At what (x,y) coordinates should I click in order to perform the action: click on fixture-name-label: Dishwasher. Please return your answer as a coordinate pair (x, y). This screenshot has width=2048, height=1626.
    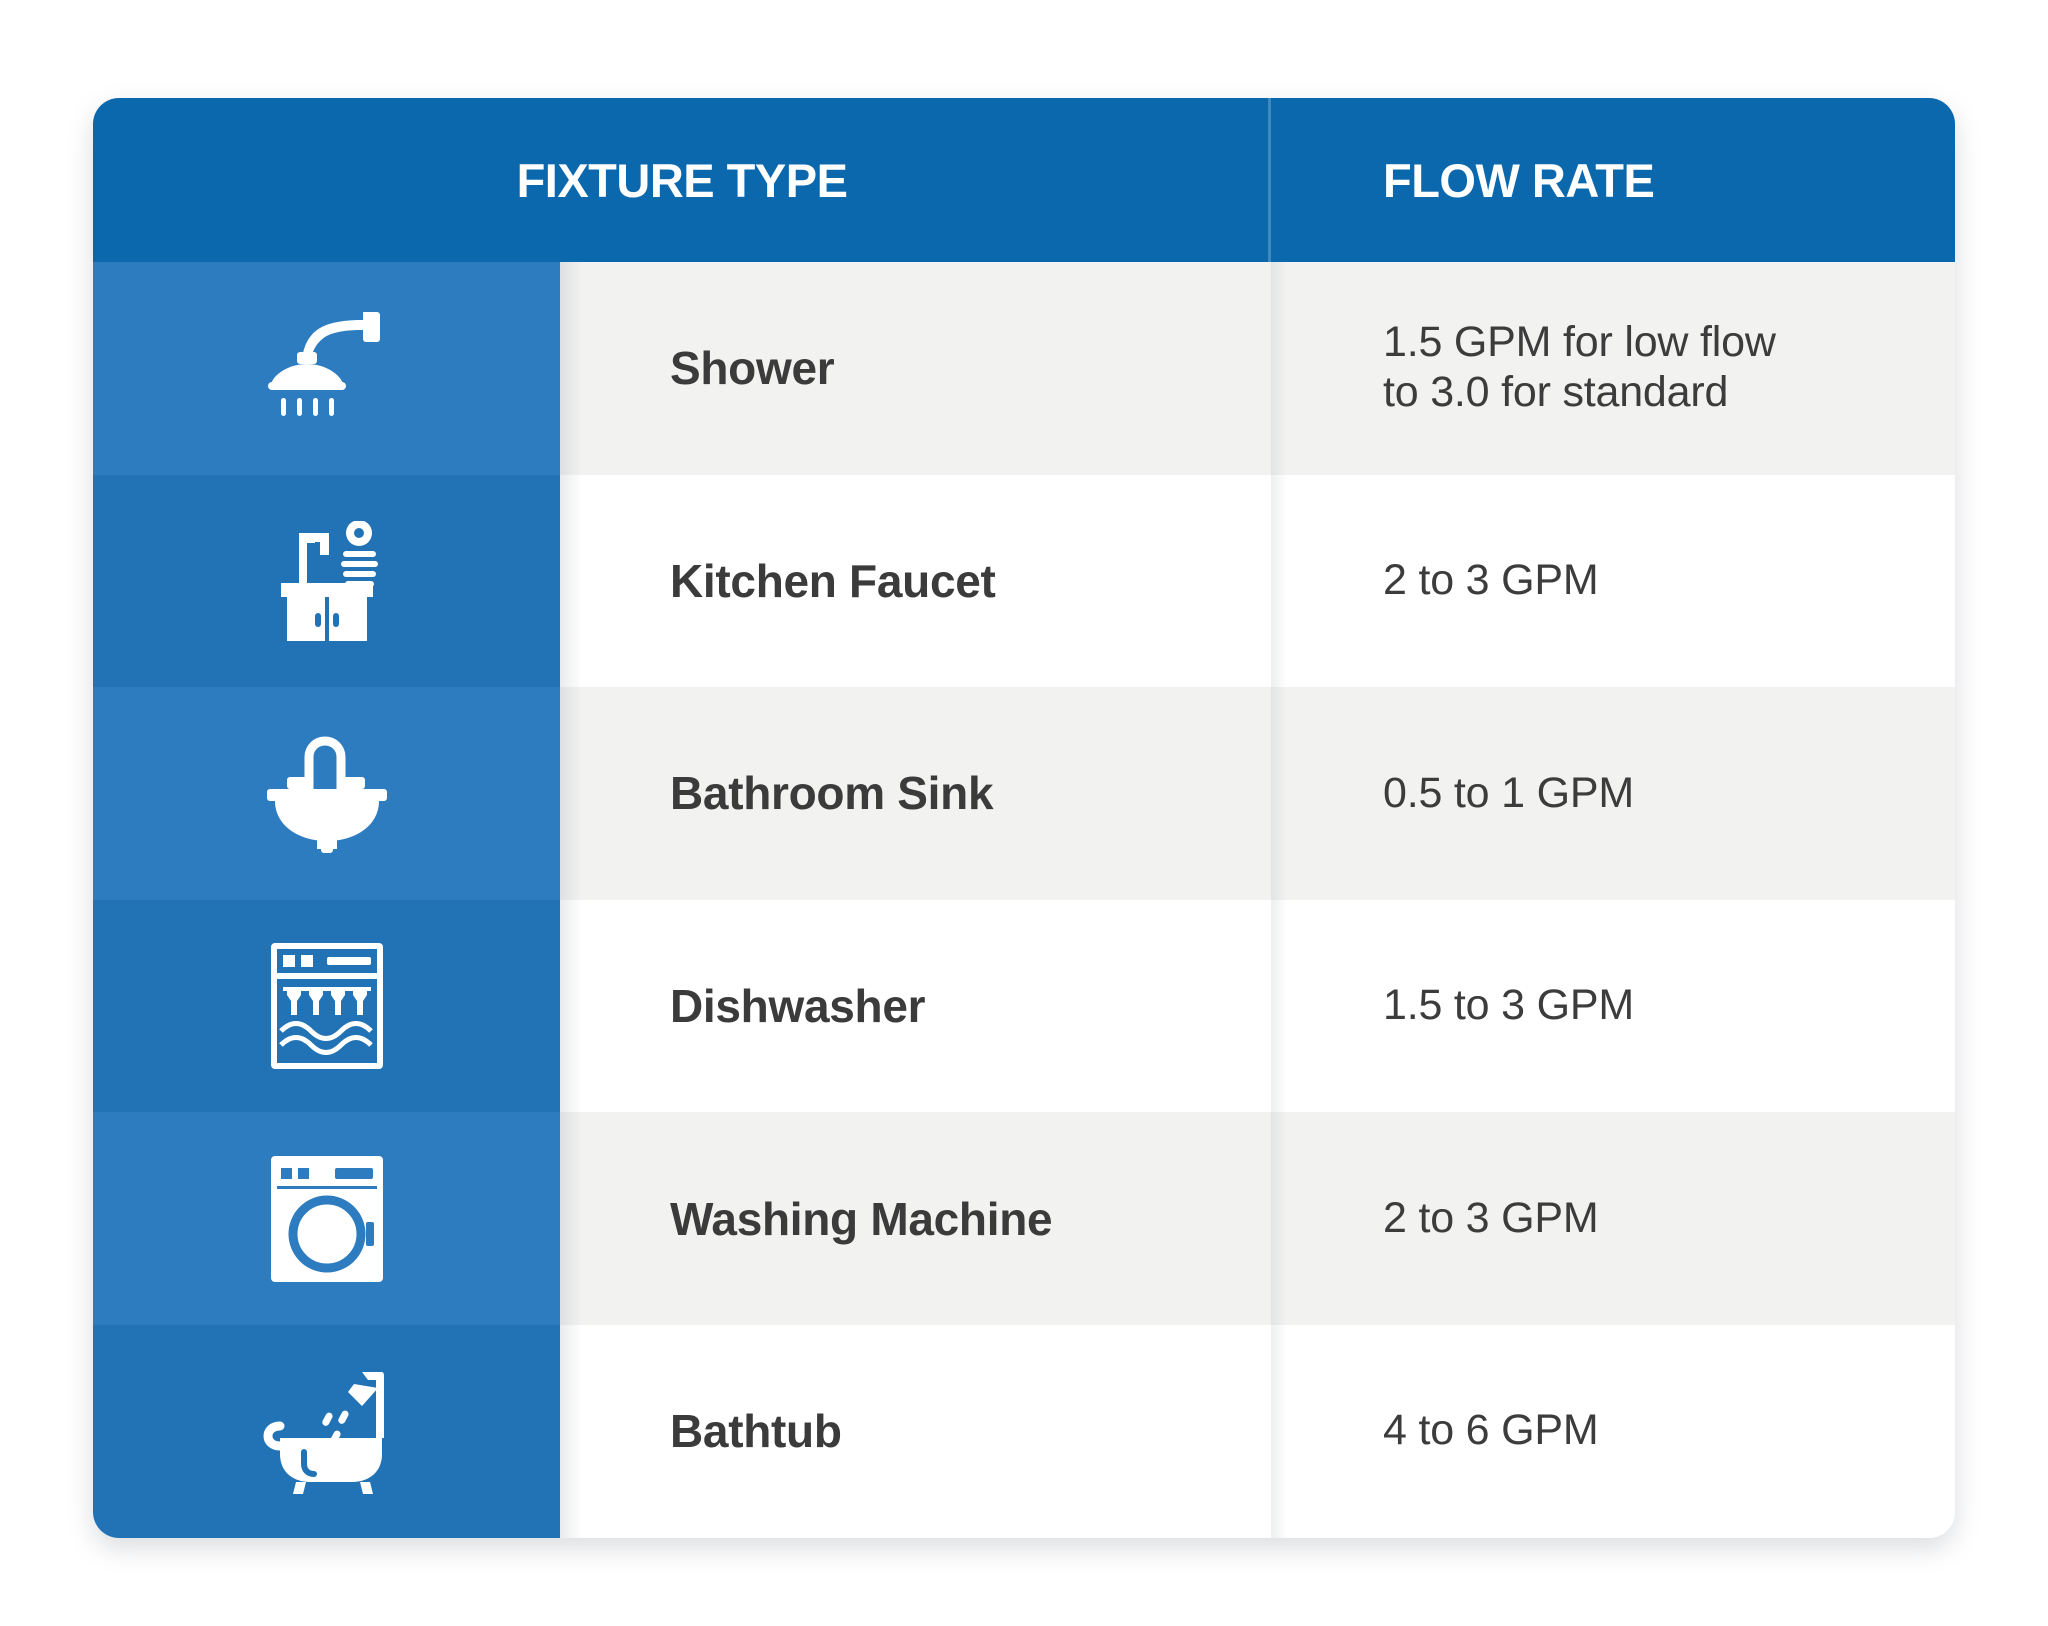
    Looking at the image, I should click on (798, 1006).